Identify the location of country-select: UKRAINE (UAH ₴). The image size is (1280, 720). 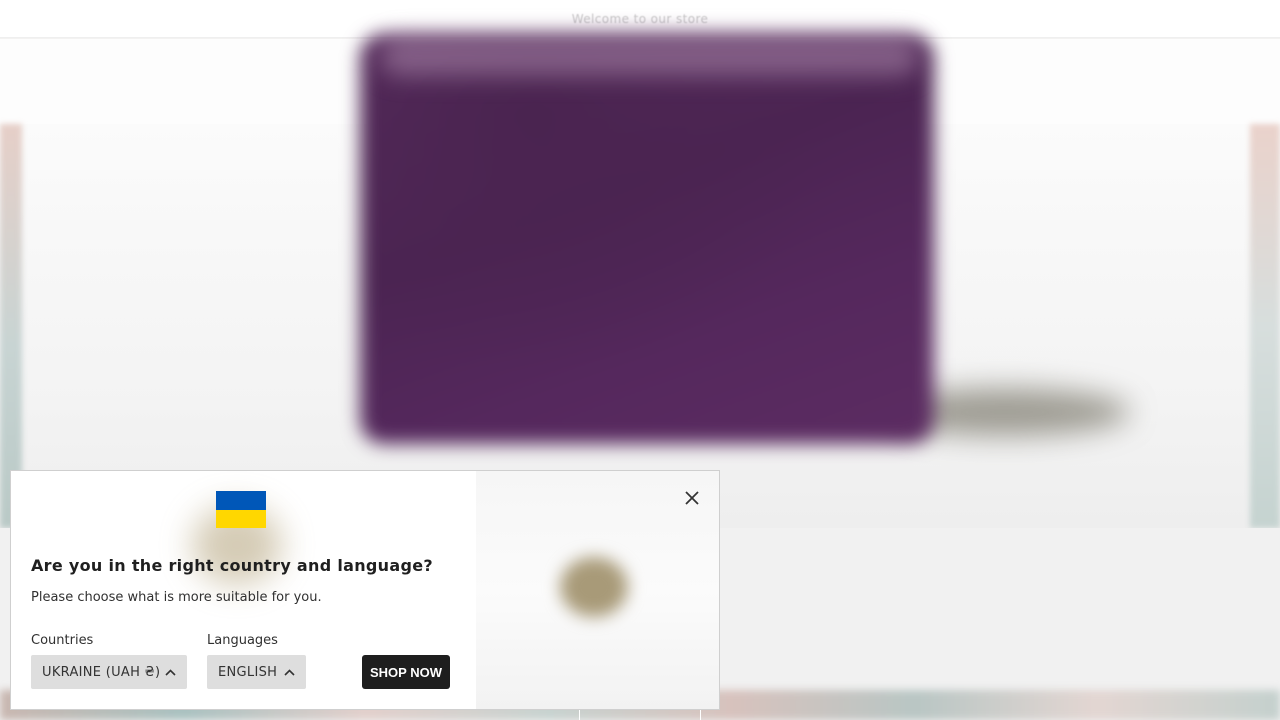
(109, 672).